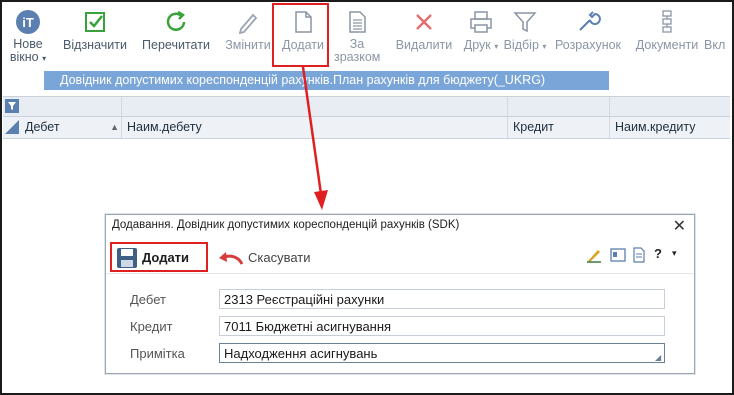 The width and height of the screenshot is (734, 395). I want to click on note-field, so click(442, 353).